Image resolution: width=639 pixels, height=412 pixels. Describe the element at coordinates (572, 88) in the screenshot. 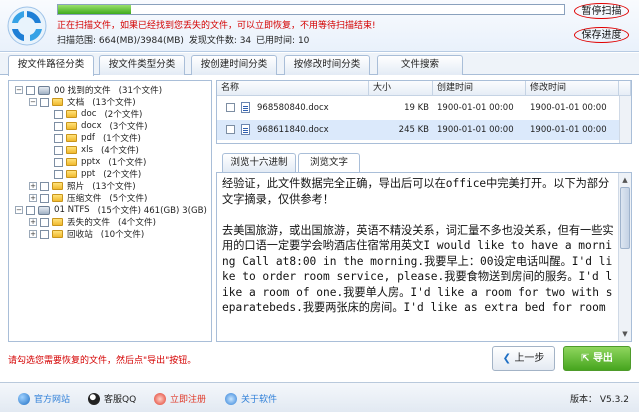

I see `column-header-modified: 修改时间` at that location.